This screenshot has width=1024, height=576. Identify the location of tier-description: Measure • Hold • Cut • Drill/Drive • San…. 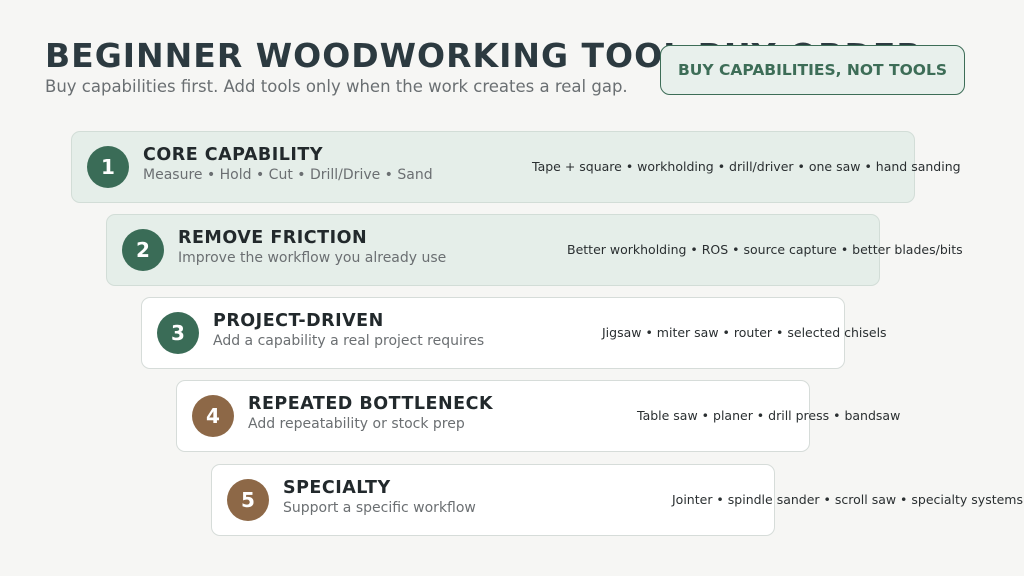
(288, 175).